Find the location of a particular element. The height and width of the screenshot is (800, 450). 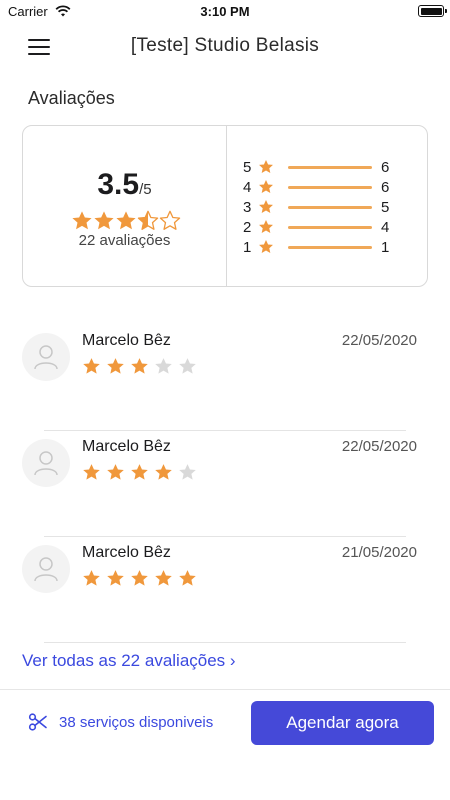

divider is located at coordinates (225, 642).